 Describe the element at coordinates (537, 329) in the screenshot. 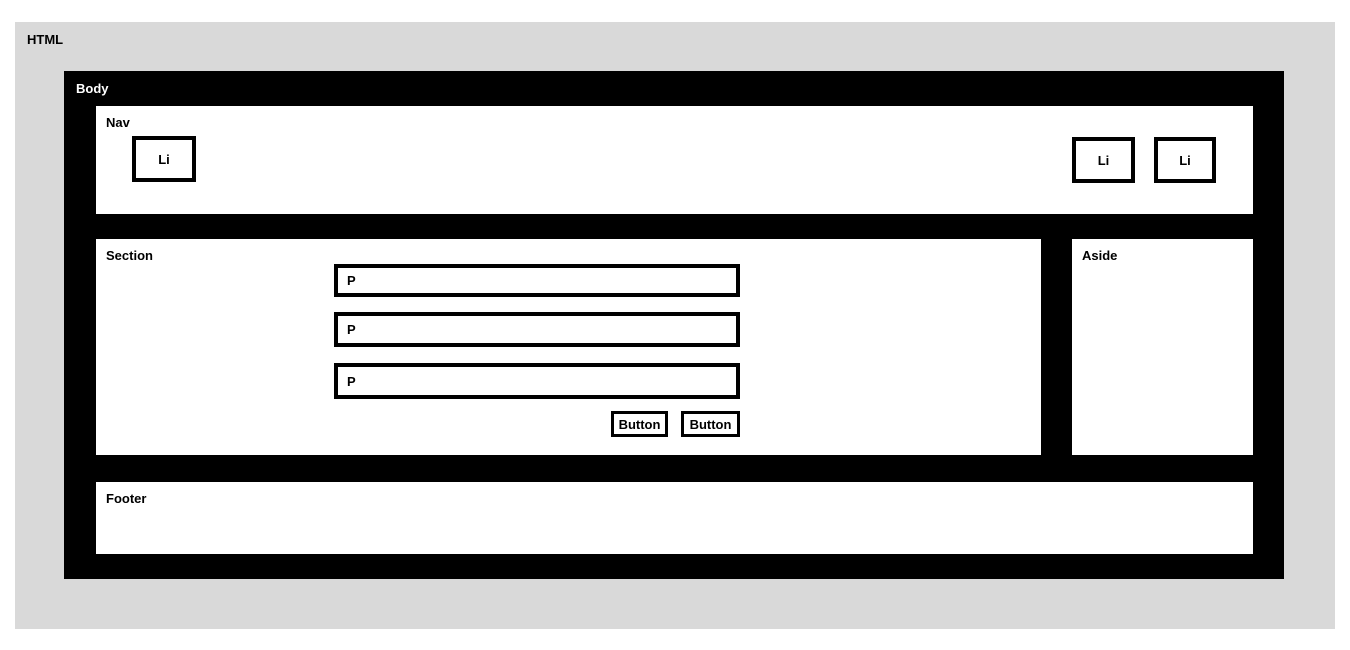

I see `paragraph-2: P` at that location.